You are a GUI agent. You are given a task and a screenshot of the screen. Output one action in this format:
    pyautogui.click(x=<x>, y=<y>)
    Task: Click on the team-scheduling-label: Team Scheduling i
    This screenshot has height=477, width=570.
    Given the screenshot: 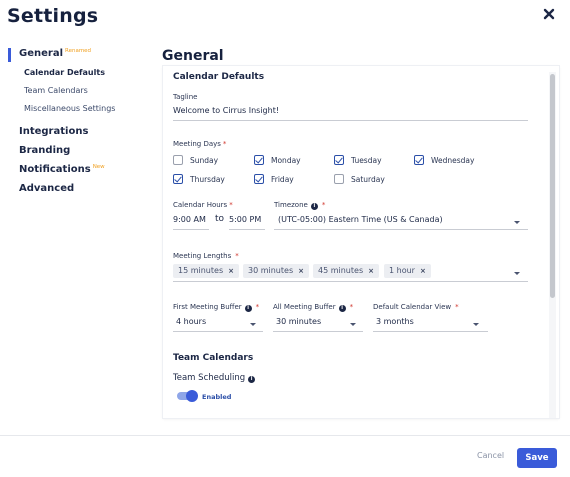 What is the action you would take?
    pyautogui.click(x=214, y=378)
    